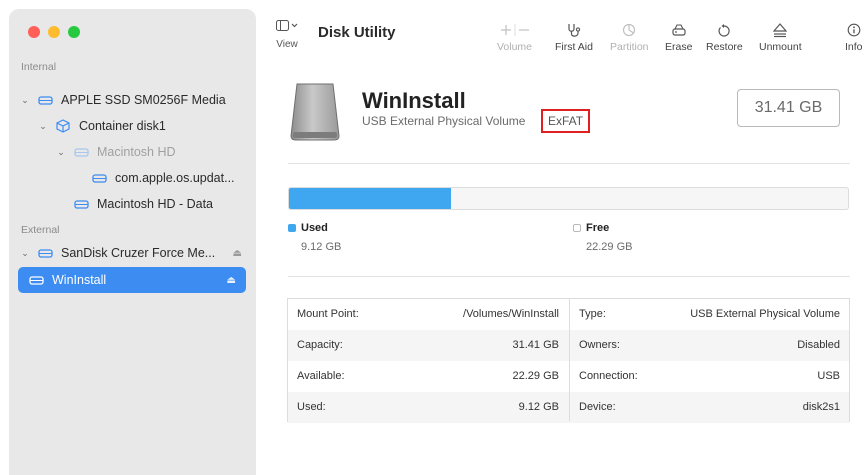 The width and height of the screenshot is (868, 475). I want to click on sidebar-item-label: Container disk1, so click(122, 126).